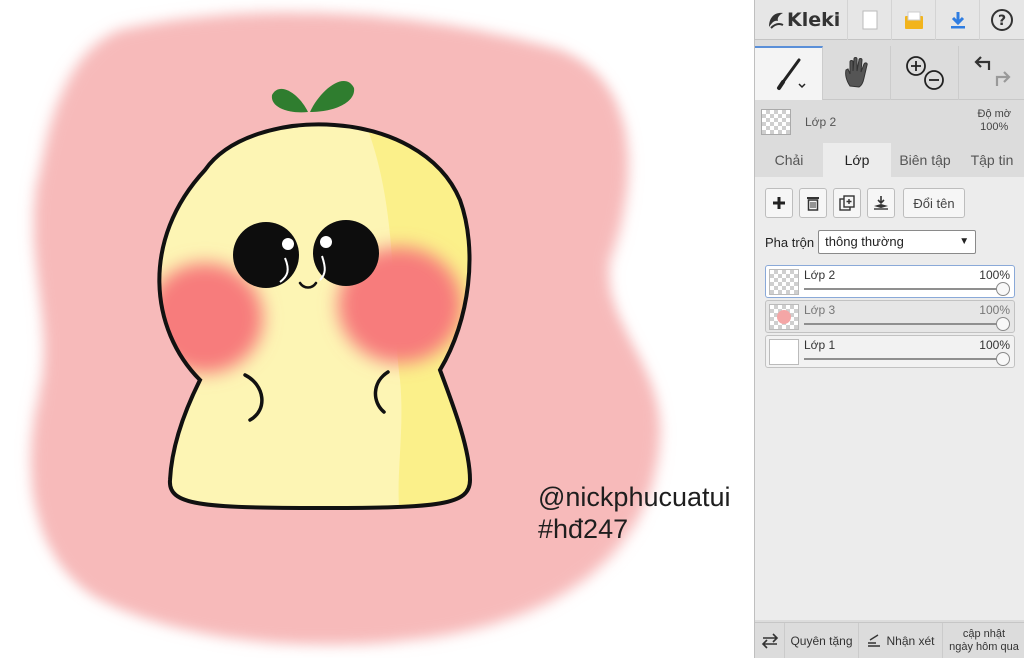 This screenshot has width=1024, height=658. I want to click on watermark-handle: @nickphucuatui, so click(634, 497).